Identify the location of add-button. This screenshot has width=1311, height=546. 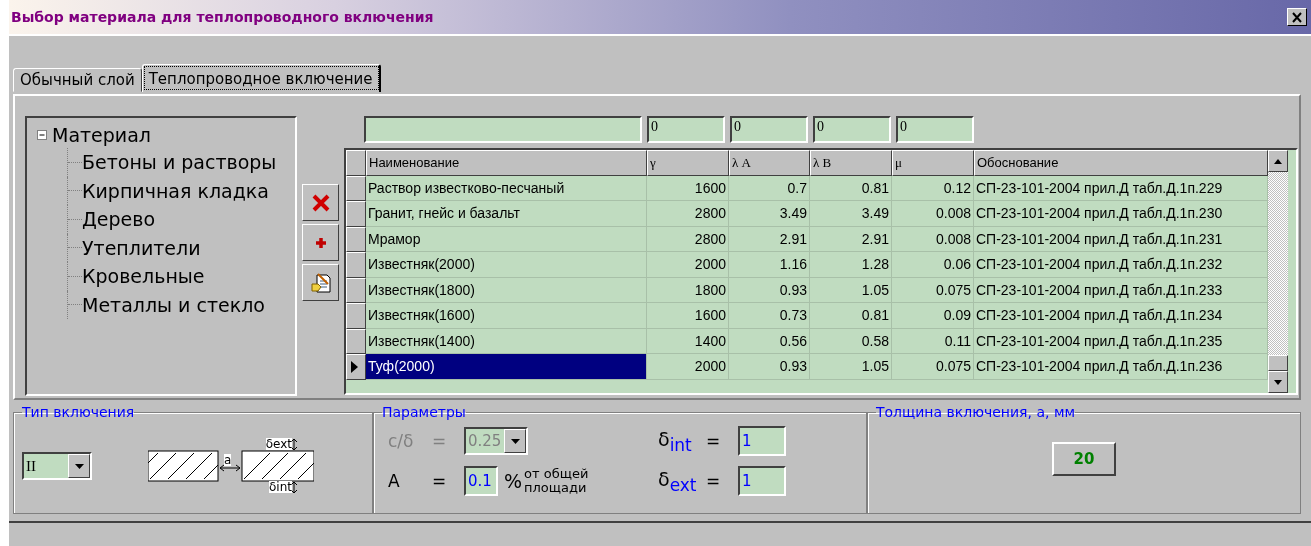
(320, 242).